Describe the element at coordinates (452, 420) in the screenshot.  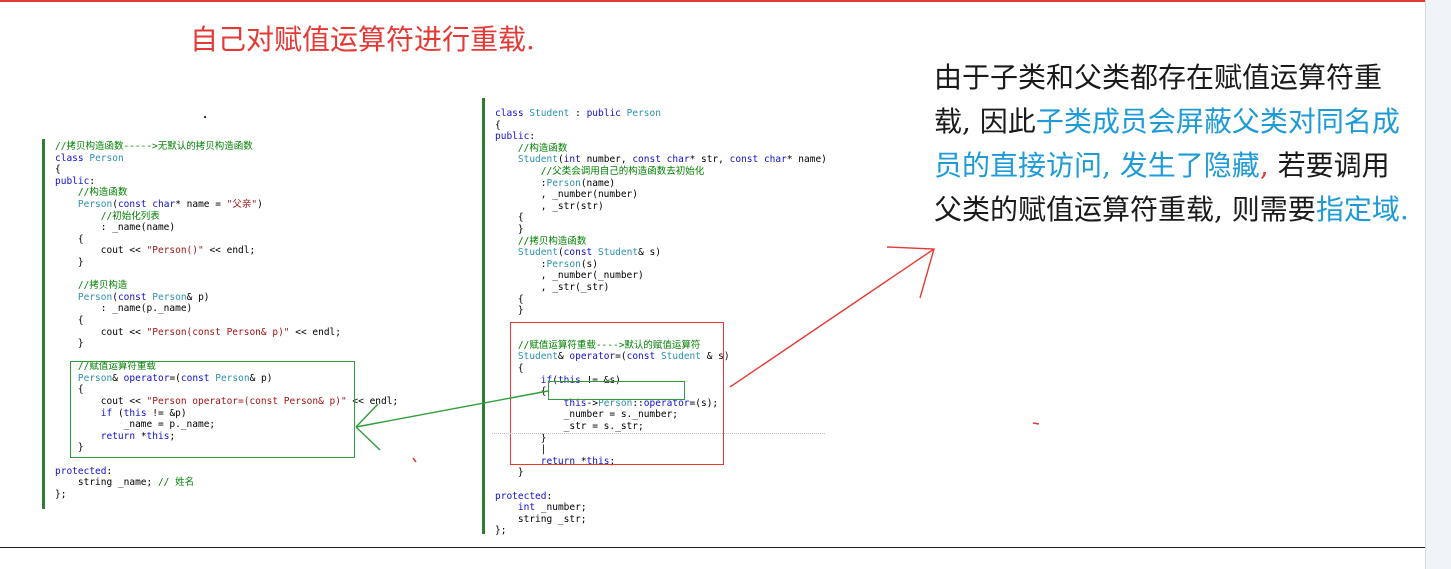
I see `green-arrow` at that location.